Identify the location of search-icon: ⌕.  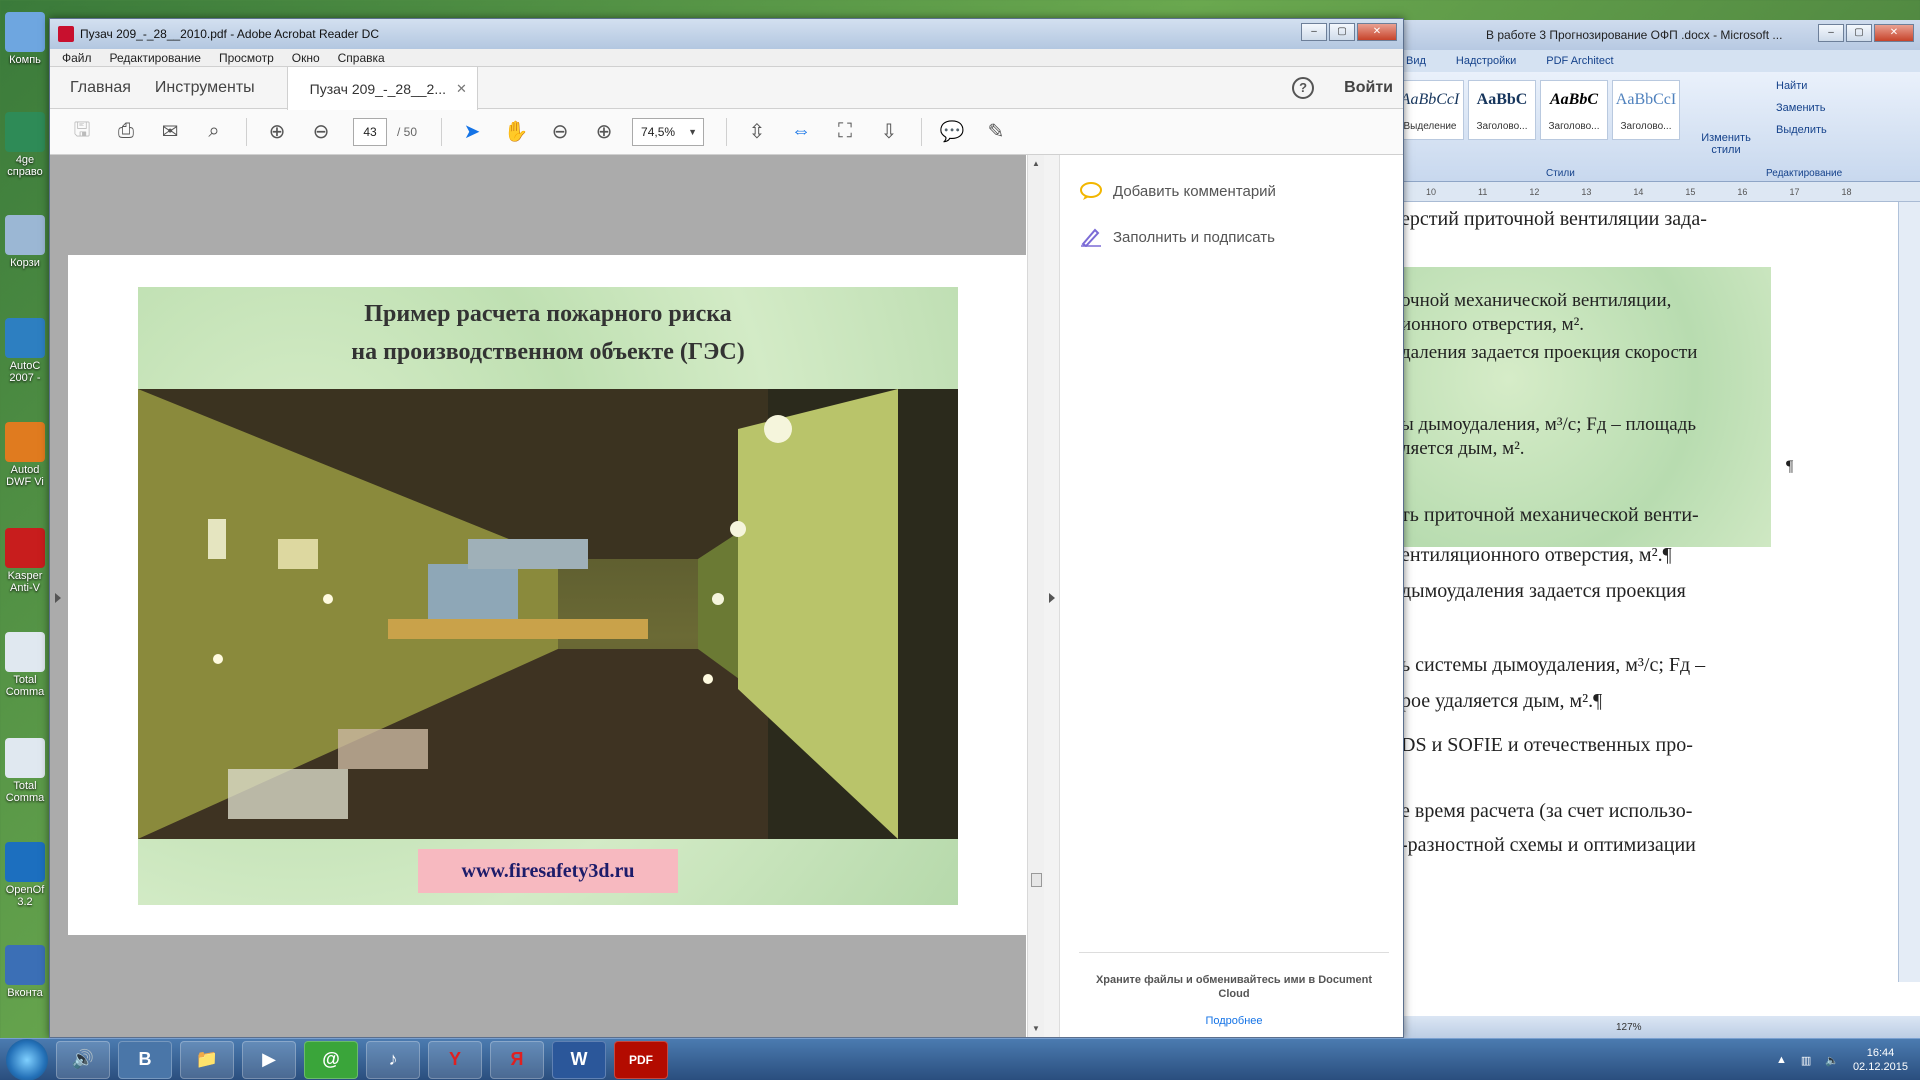
(214, 132).